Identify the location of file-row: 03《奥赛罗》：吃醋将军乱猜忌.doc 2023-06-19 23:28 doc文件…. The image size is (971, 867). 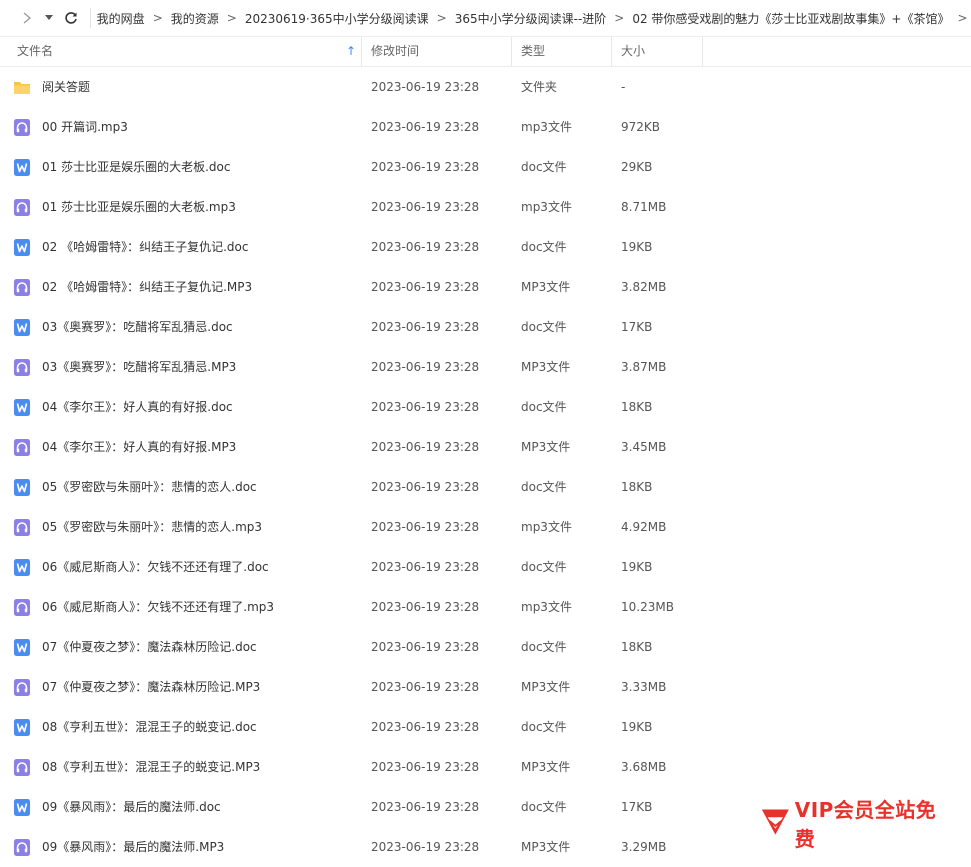
(485, 327).